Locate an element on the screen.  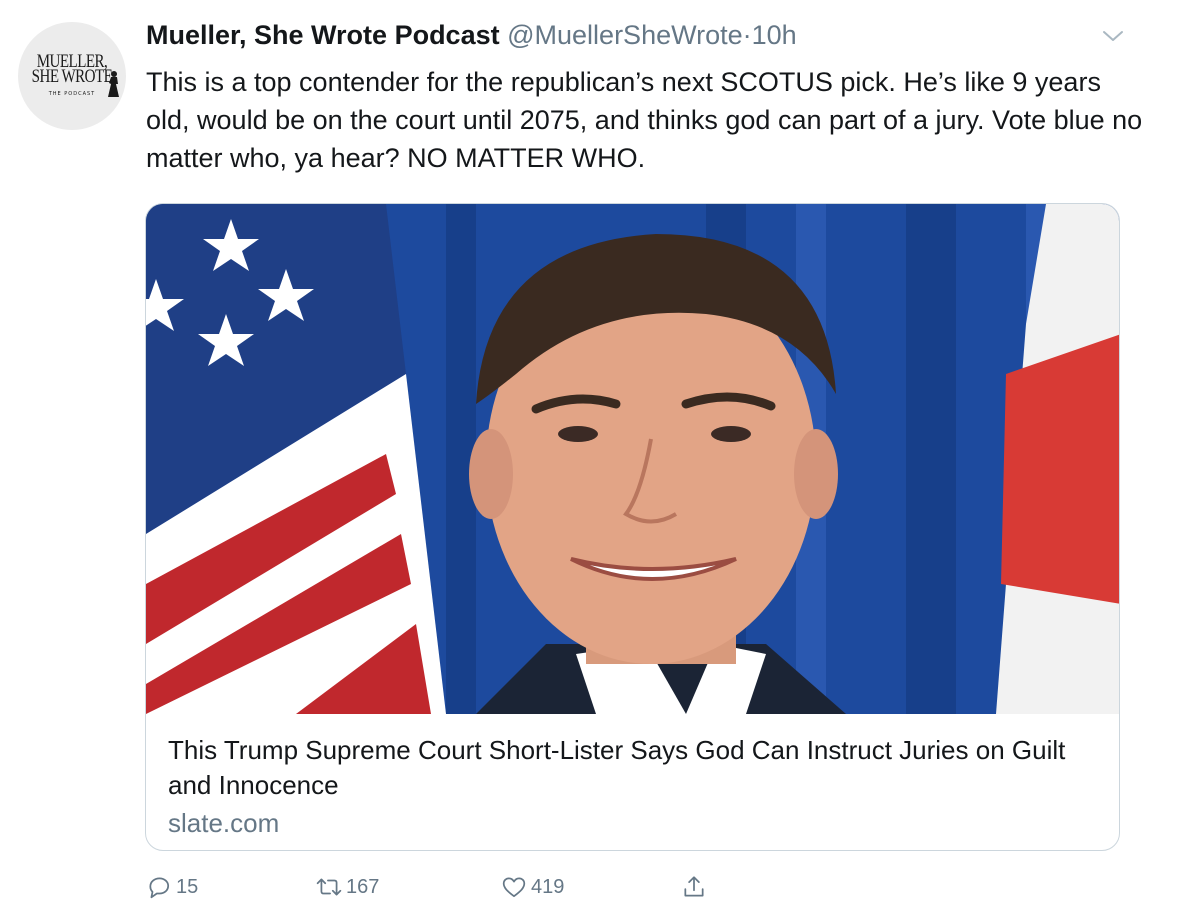
user-handle: @MuellerSheWrote is located at coordinates (625, 35).